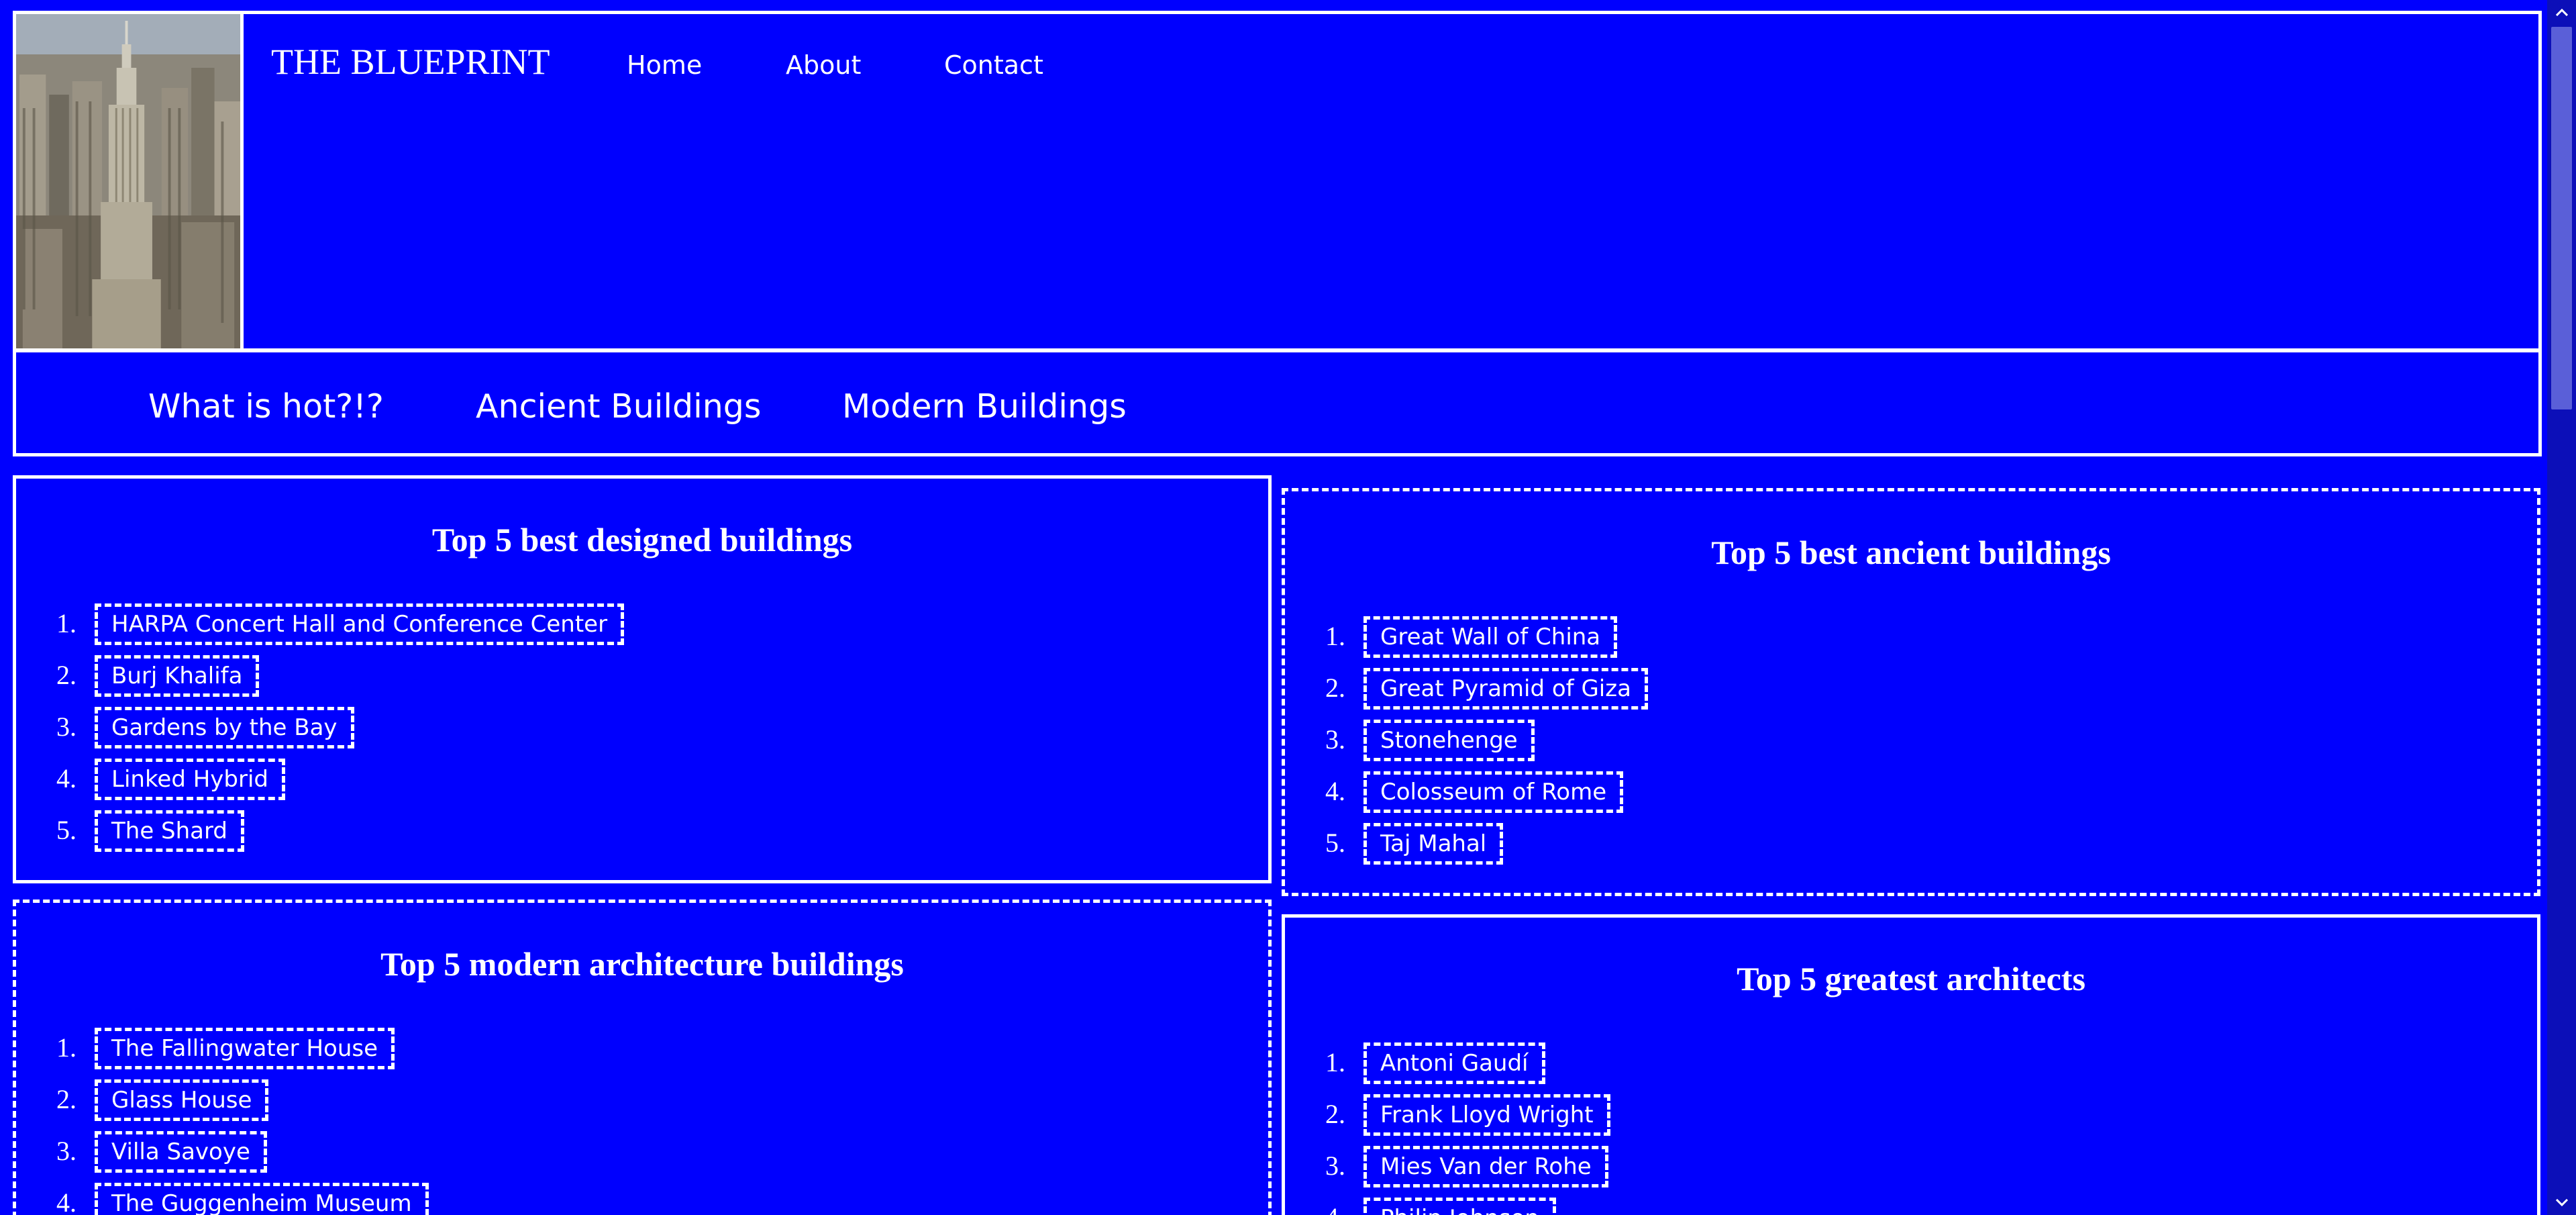  What do you see at coordinates (410, 62) in the screenshot?
I see `site-title: THE BLUEPRINT` at bounding box center [410, 62].